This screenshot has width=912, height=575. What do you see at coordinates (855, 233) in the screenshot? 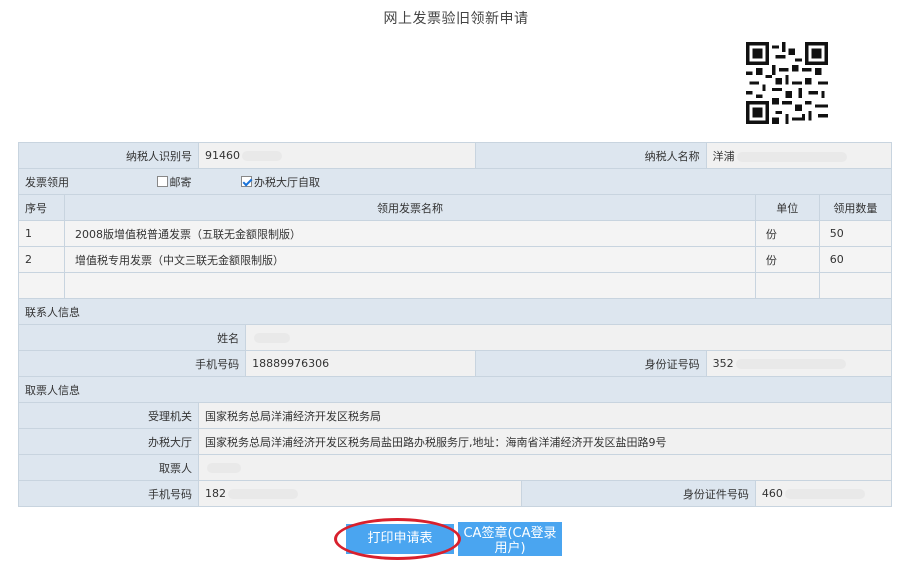
I see `row-qty: 50` at bounding box center [855, 233].